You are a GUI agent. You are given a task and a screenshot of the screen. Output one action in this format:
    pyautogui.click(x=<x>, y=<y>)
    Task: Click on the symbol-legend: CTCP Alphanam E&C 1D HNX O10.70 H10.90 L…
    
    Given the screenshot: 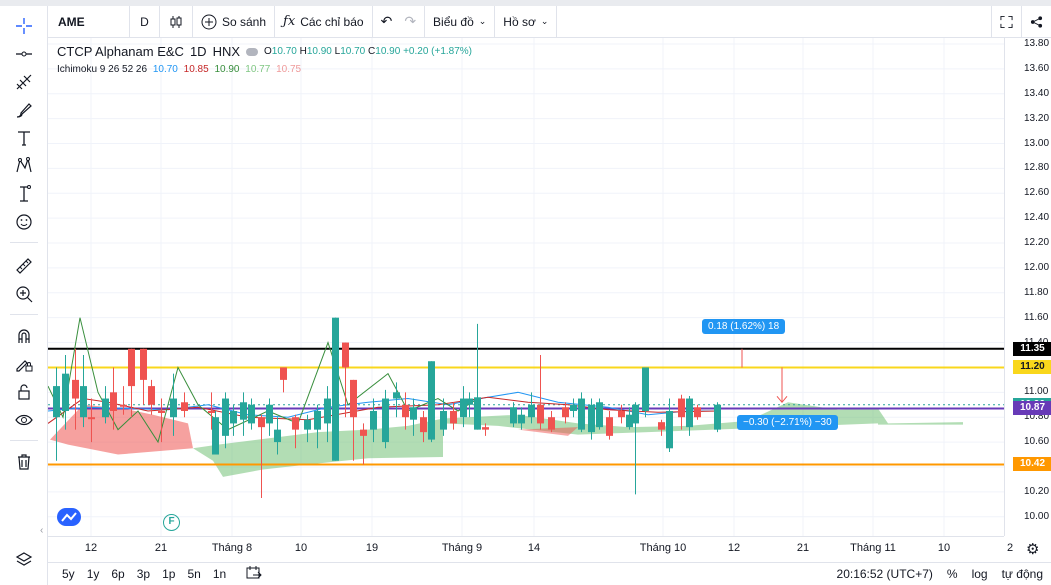 What is the action you would take?
    pyautogui.click(x=264, y=51)
    